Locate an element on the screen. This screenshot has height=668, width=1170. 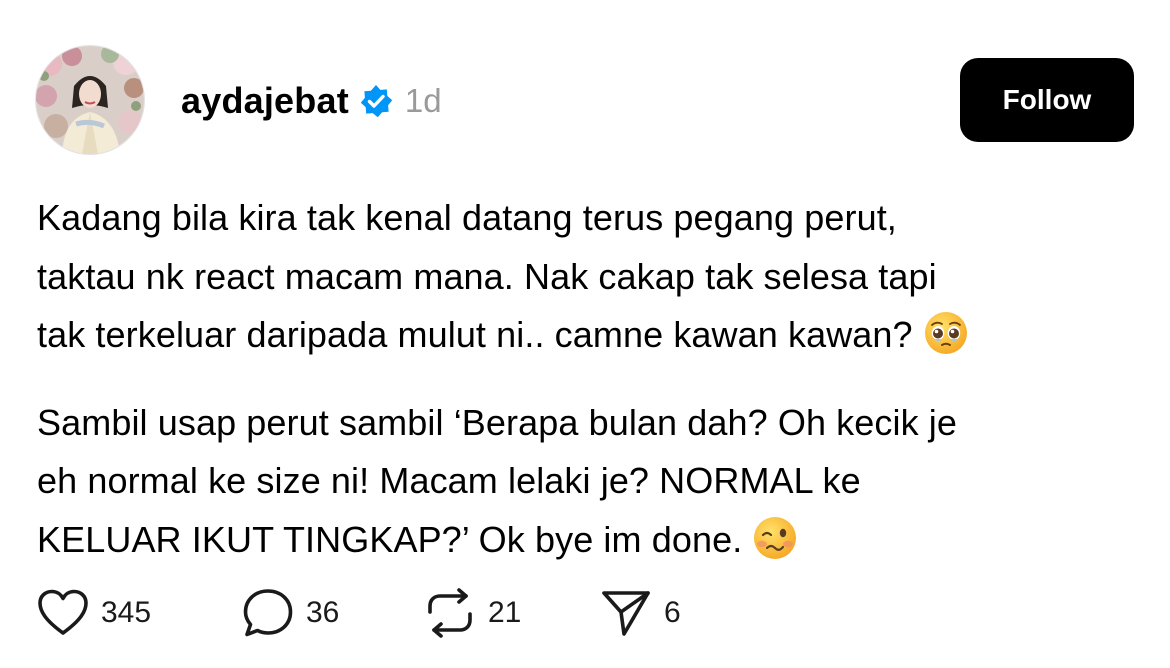
post-timestamp: 1d is located at coordinates (423, 101).